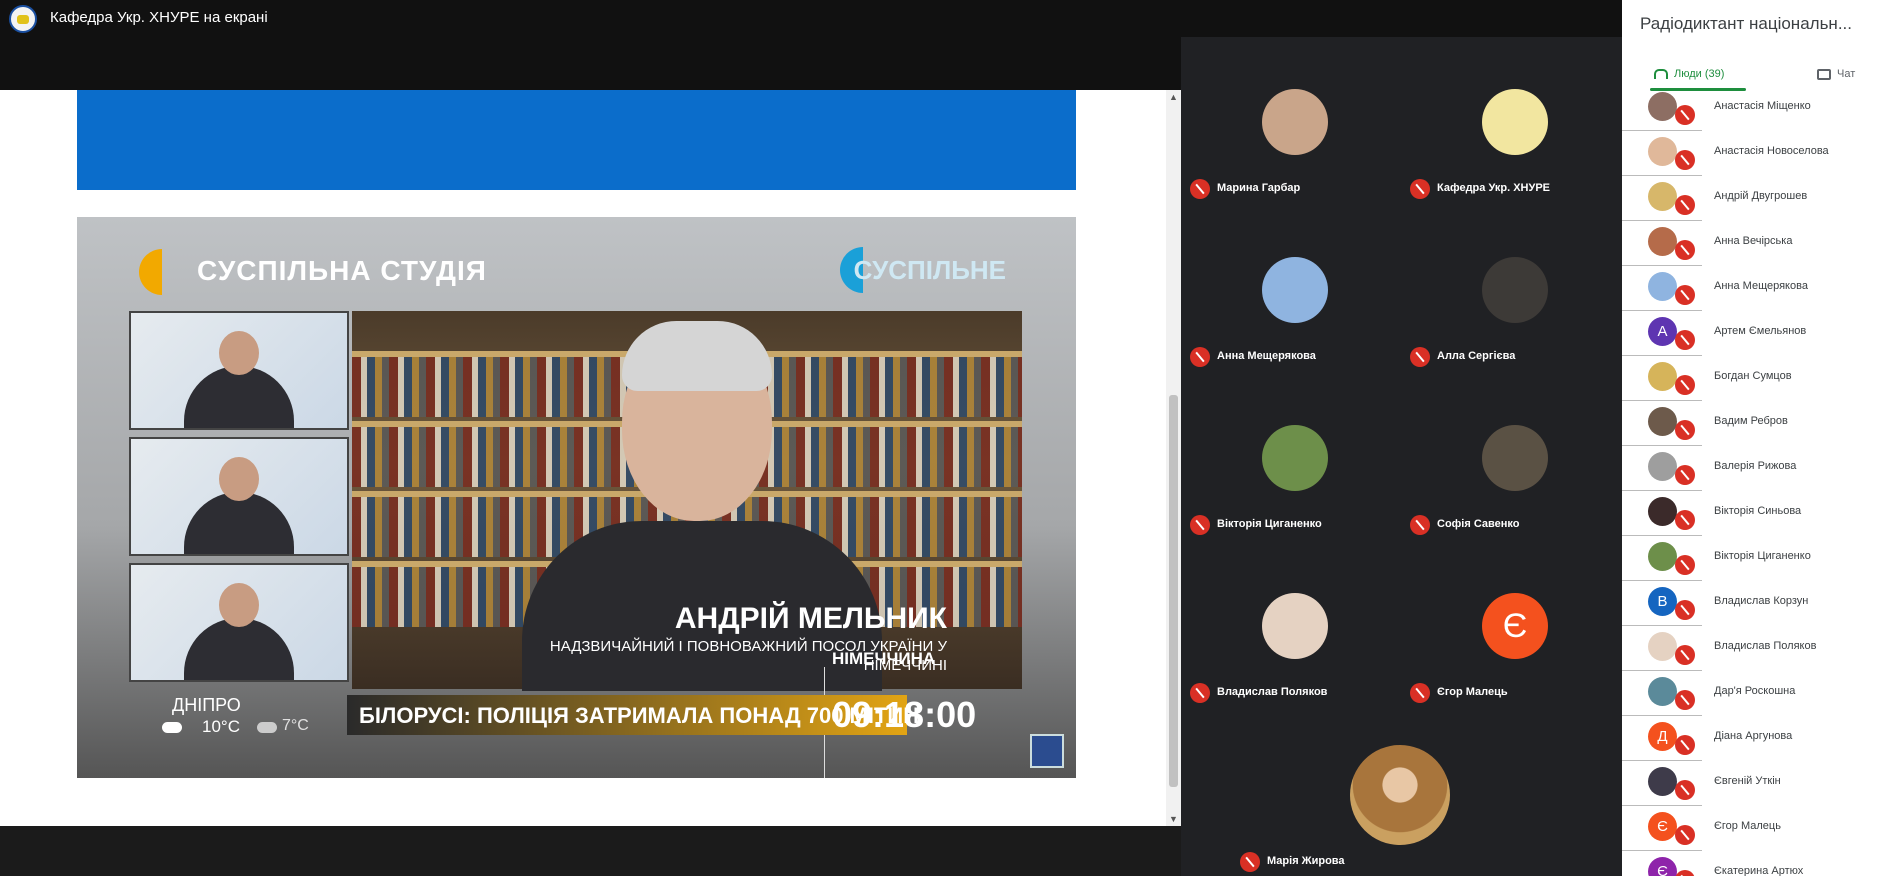  Describe the element at coordinates (1173, 819) in the screenshot. I see `scroll-down-arrow-icon: ▼` at that location.